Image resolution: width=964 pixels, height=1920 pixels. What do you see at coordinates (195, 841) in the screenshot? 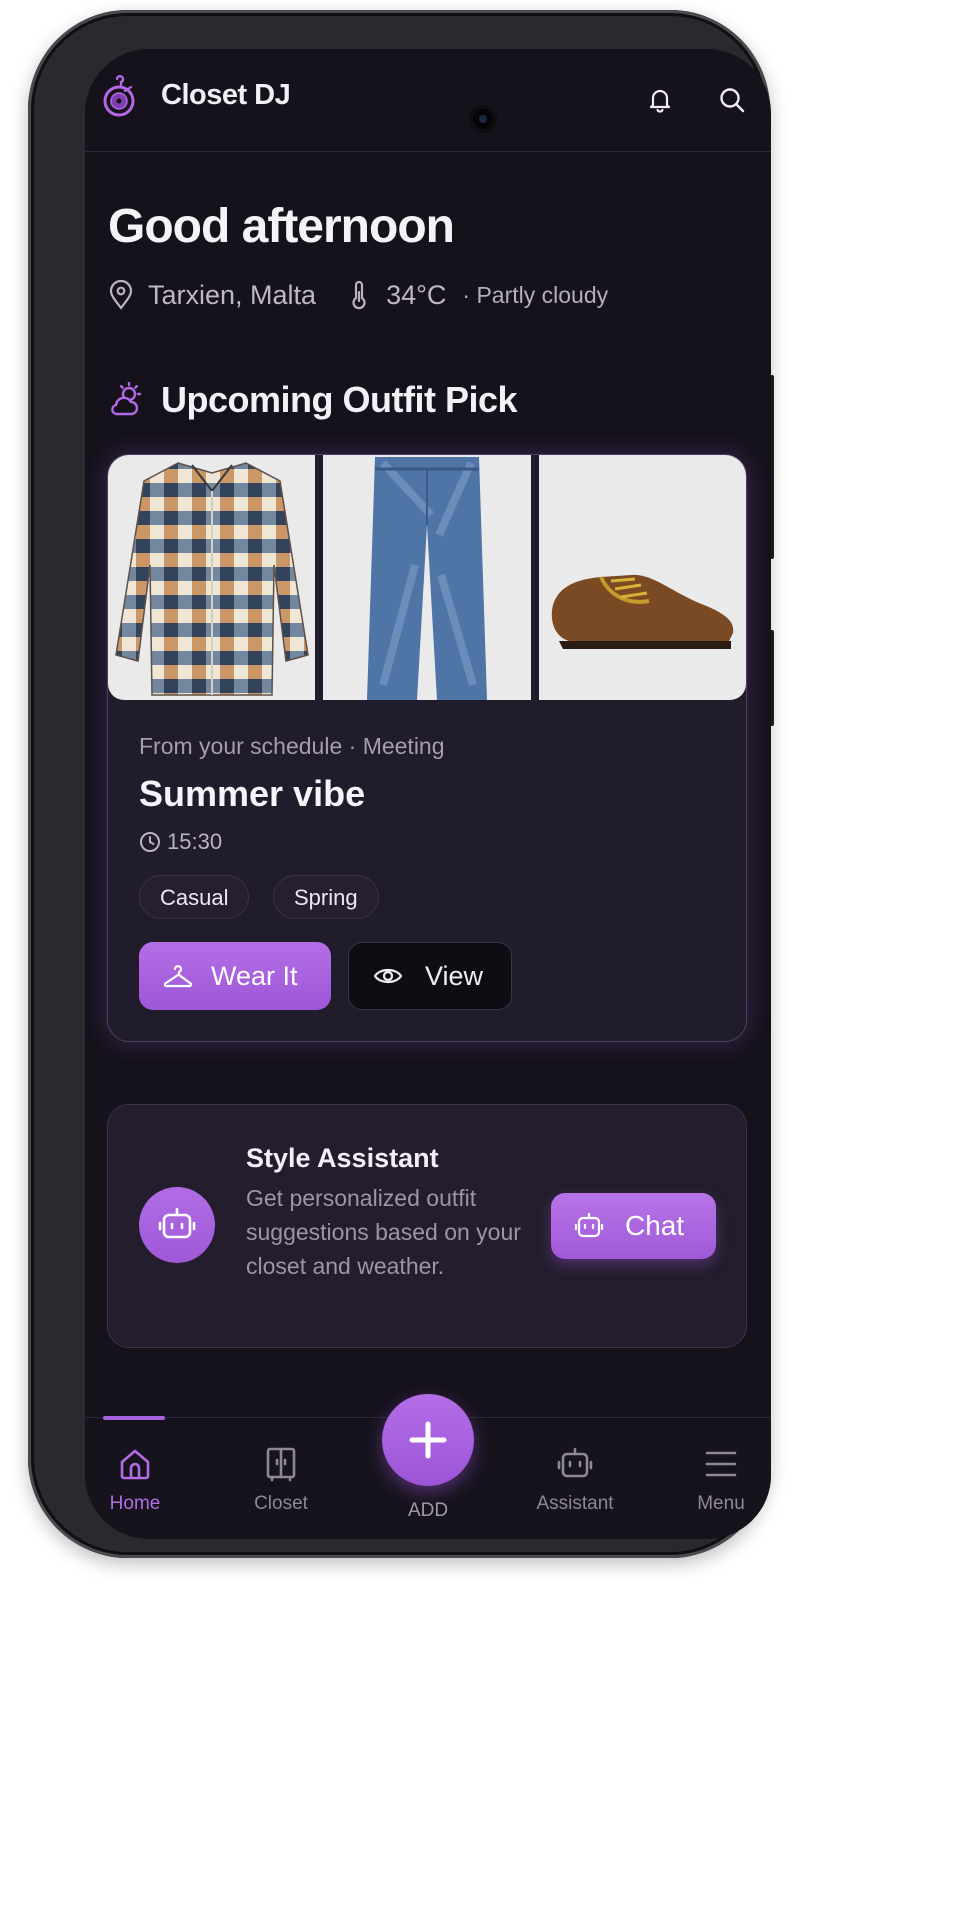
I see `outfit-time-text: 15:30` at bounding box center [195, 841].